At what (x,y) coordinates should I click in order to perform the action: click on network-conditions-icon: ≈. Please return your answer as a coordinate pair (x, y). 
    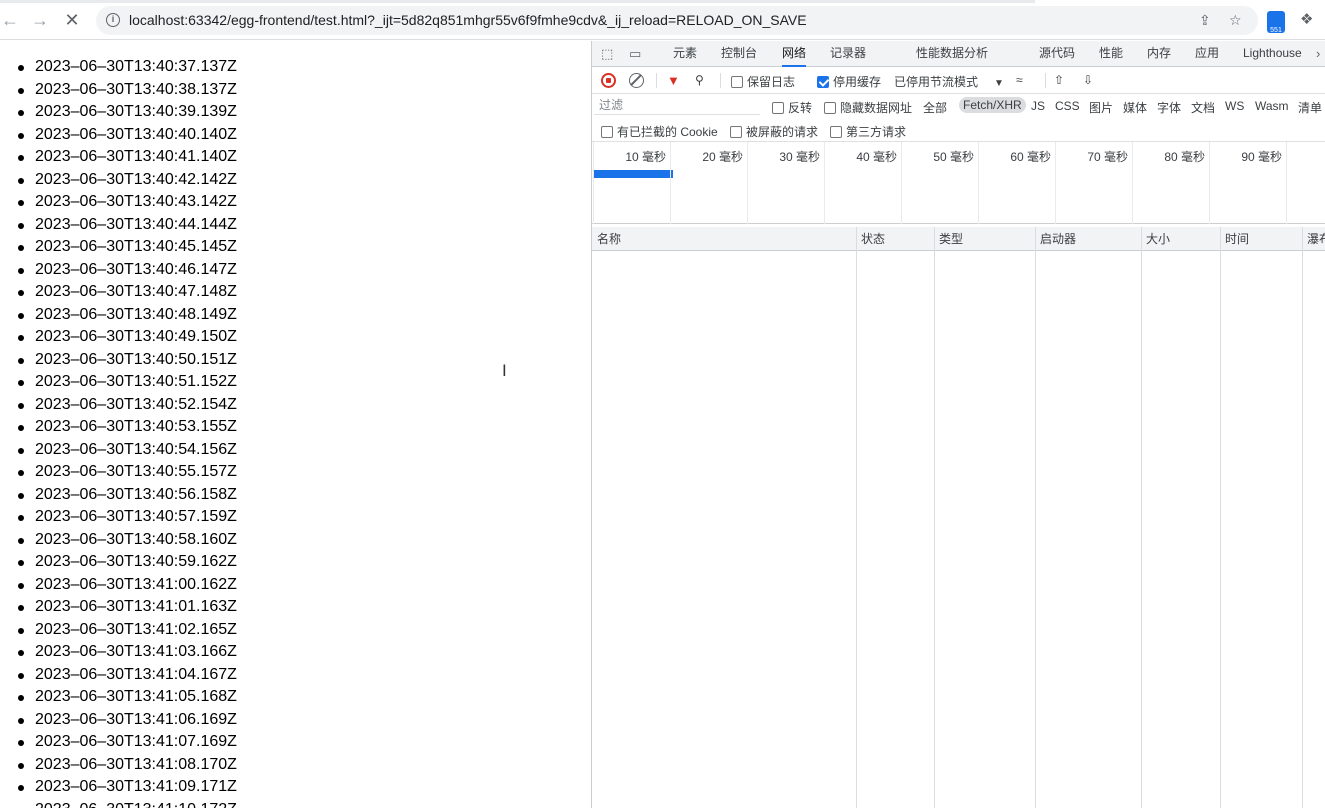
    Looking at the image, I should click on (1019, 80).